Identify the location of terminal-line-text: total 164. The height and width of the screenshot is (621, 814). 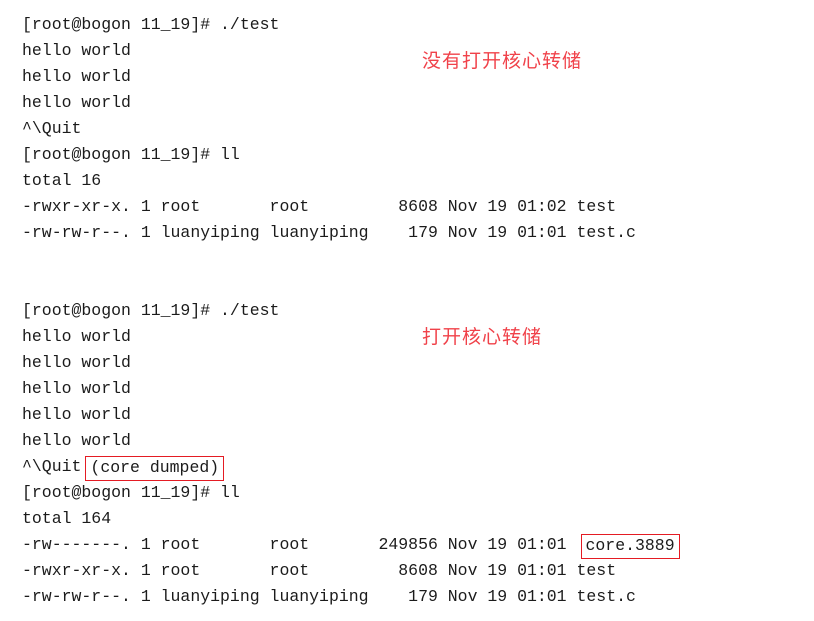
(67, 518).